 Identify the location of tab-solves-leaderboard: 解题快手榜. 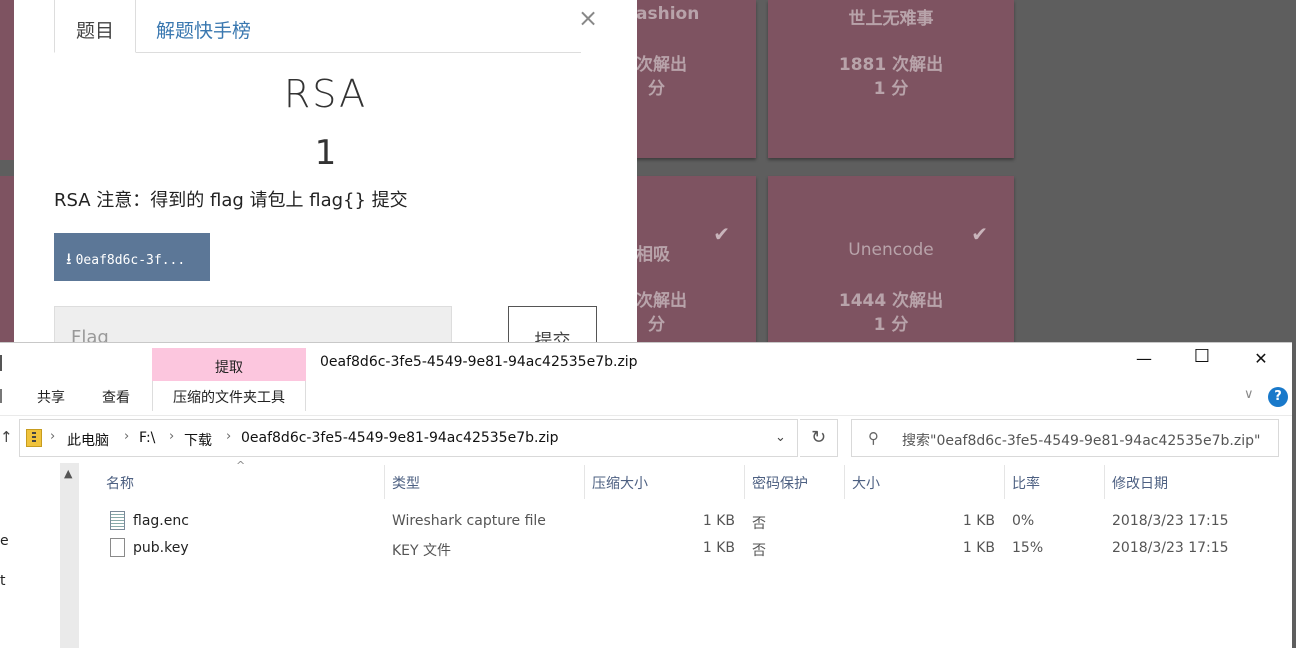
(203, 26).